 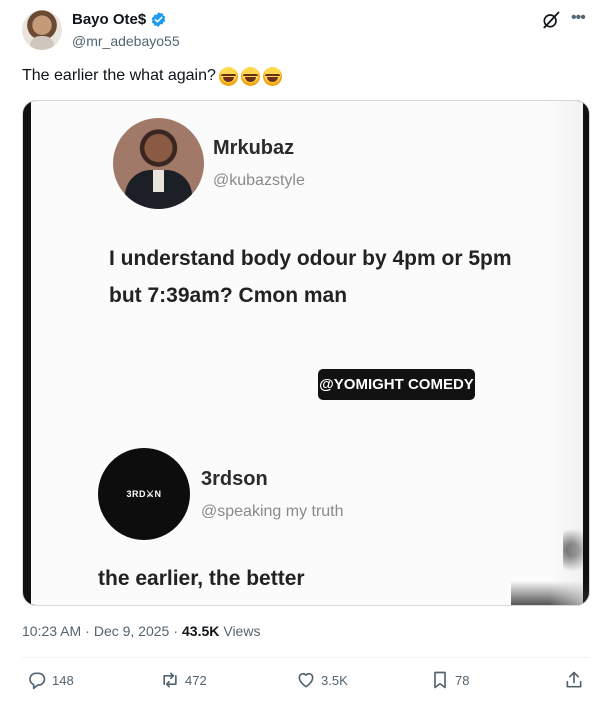 I want to click on heart-icon, so click(x=306, y=680).